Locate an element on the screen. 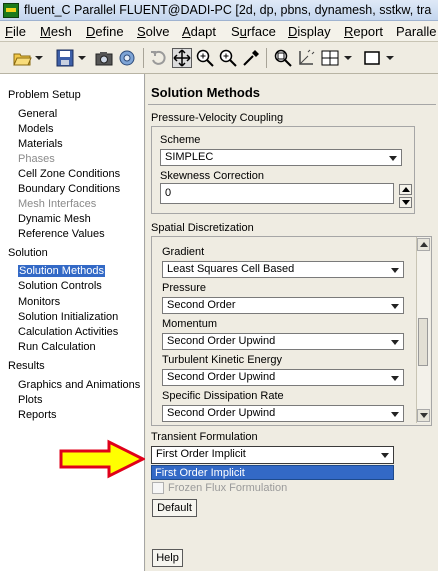 The height and width of the screenshot is (571, 438). spin-up-icon is located at coordinates (405, 189).